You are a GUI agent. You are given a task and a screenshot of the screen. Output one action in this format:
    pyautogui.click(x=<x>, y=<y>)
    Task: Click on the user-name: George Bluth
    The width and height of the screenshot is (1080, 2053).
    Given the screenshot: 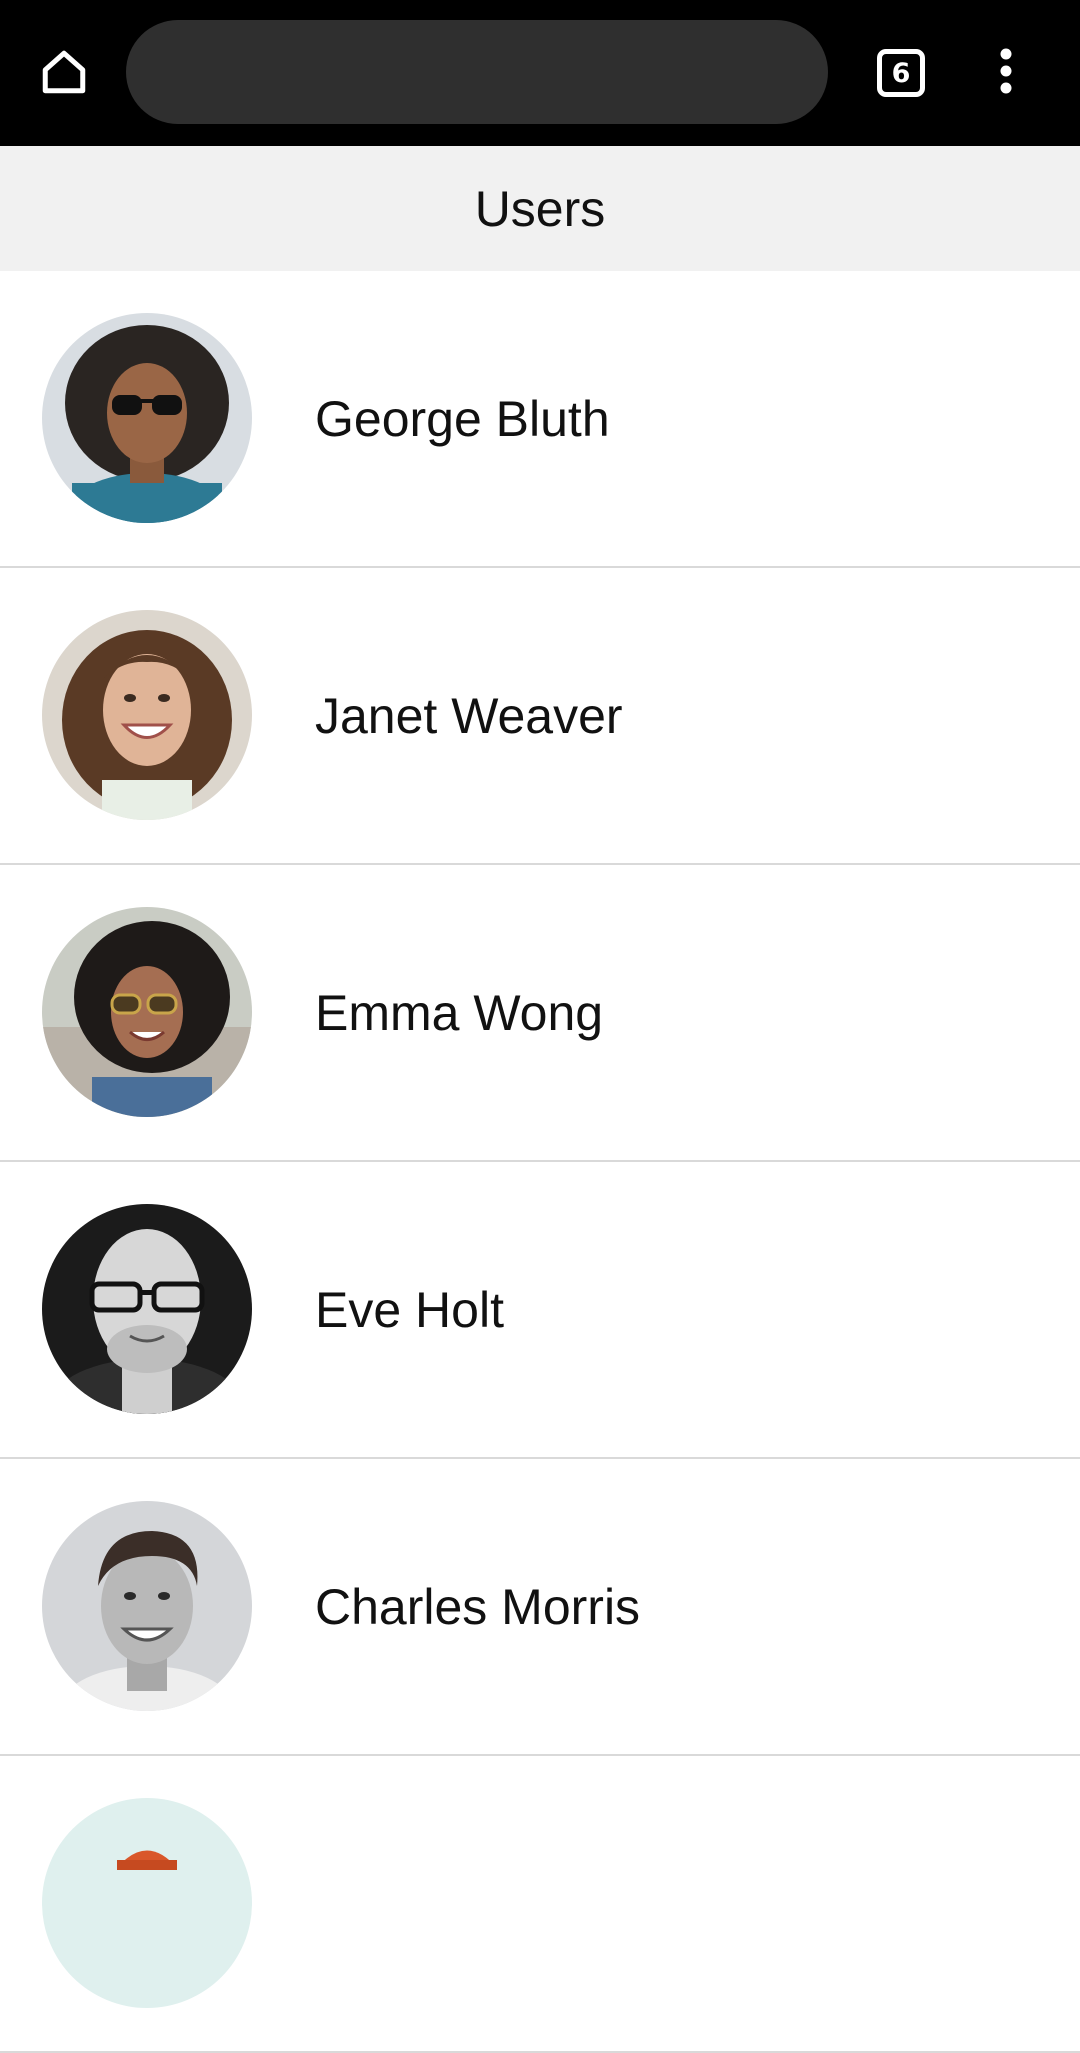 What is the action you would take?
    pyautogui.click(x=462, y=418)
    